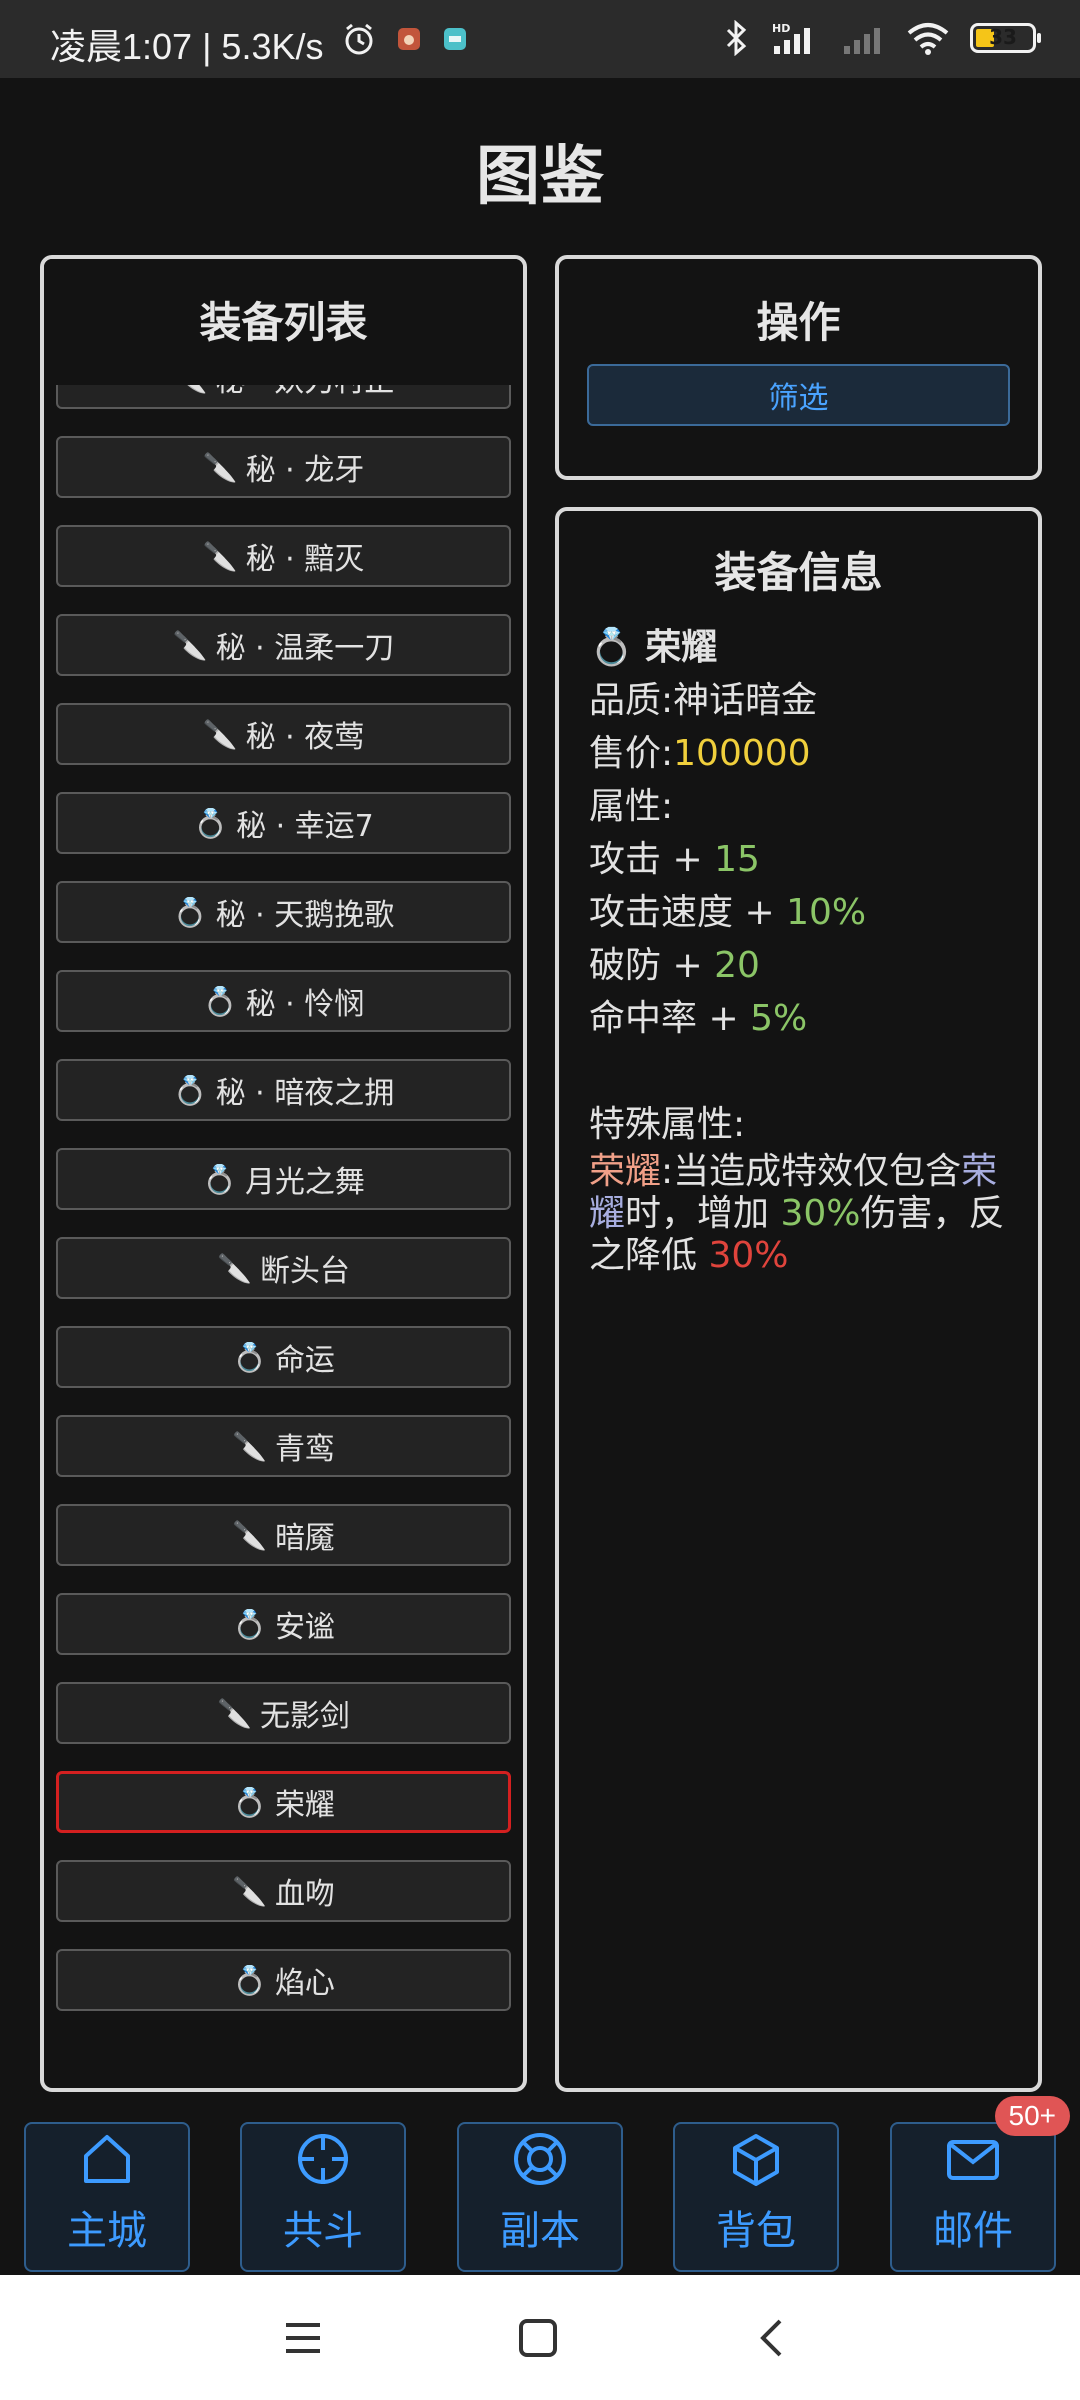 The height and width of the screenshot is (2400, 1080). I want to click on equipment-list-item: 🔪 秘 · 温柔一刀, so click(283, 645).